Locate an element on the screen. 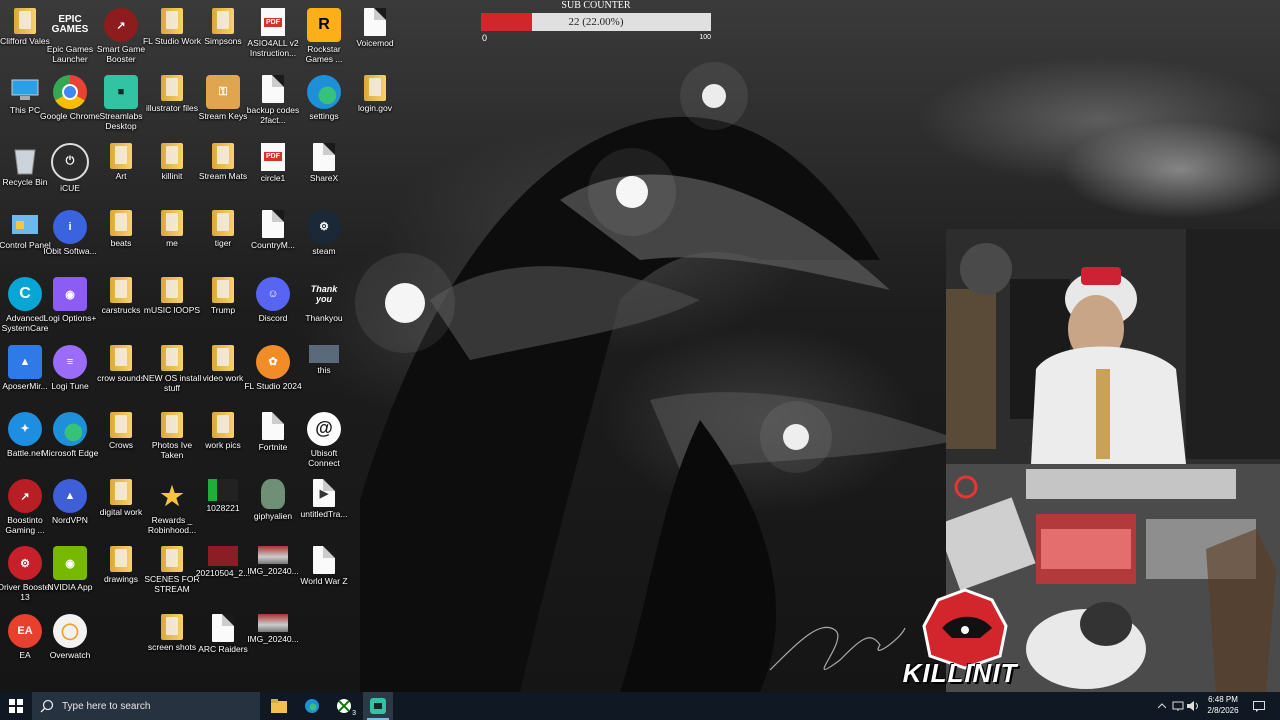 This screenshot has height=720, width=1280. taskbar-edge is located at coordinates (312, 706).